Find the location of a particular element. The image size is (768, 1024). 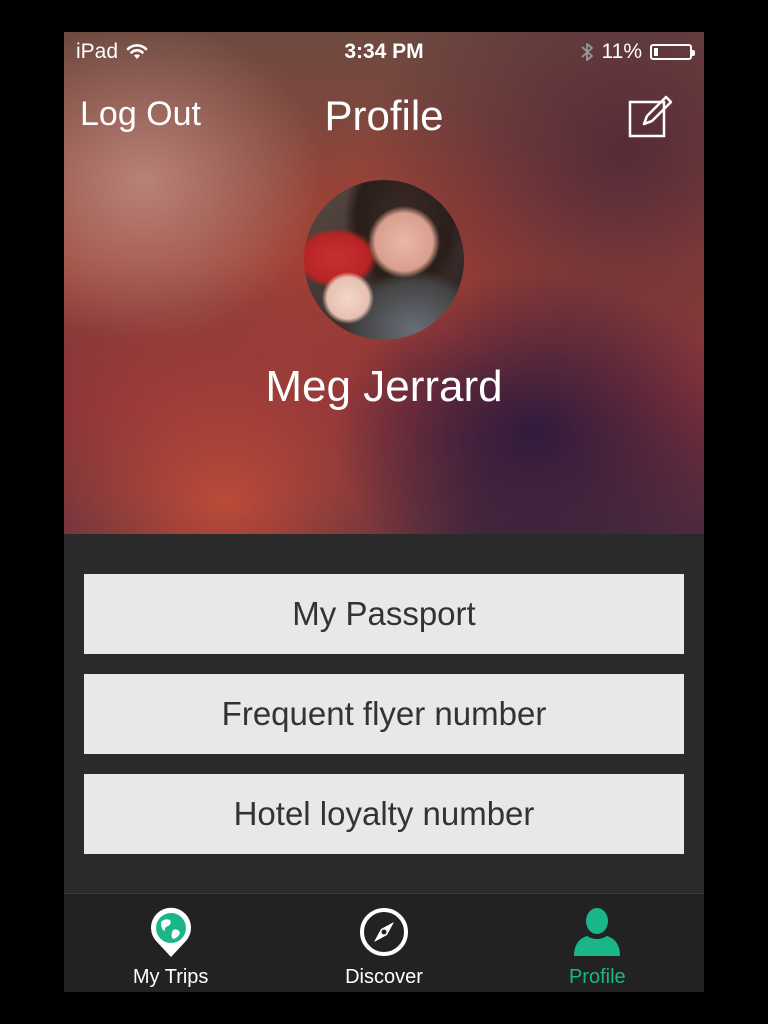

bluetooth-icon is located at coordinates (586, 52).